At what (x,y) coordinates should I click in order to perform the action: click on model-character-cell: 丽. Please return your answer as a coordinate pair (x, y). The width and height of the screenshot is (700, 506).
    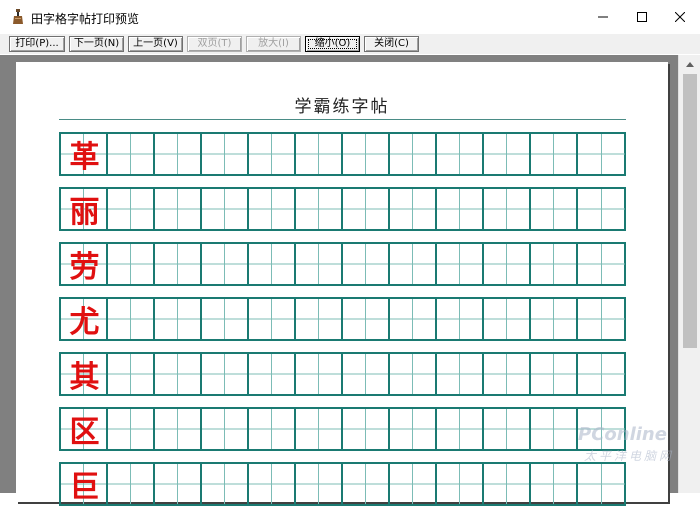
    Looking at the image, I should click on (84, 209).